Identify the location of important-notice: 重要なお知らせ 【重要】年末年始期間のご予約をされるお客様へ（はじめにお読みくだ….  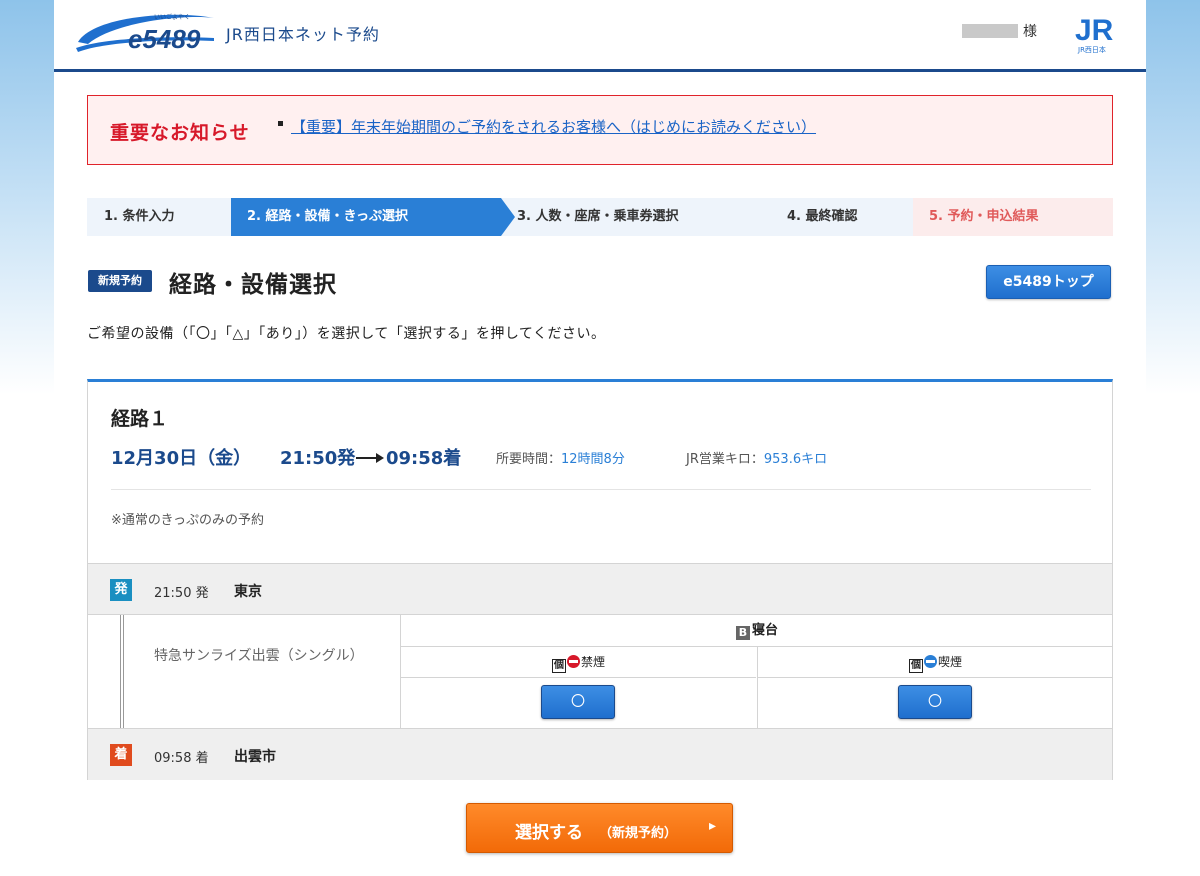
(600, 130).